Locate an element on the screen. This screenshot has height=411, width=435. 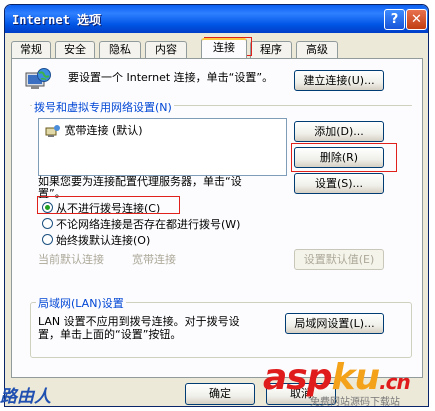
list-item-label: 宽带连接 (默认) is located at coordinates (103, 130).